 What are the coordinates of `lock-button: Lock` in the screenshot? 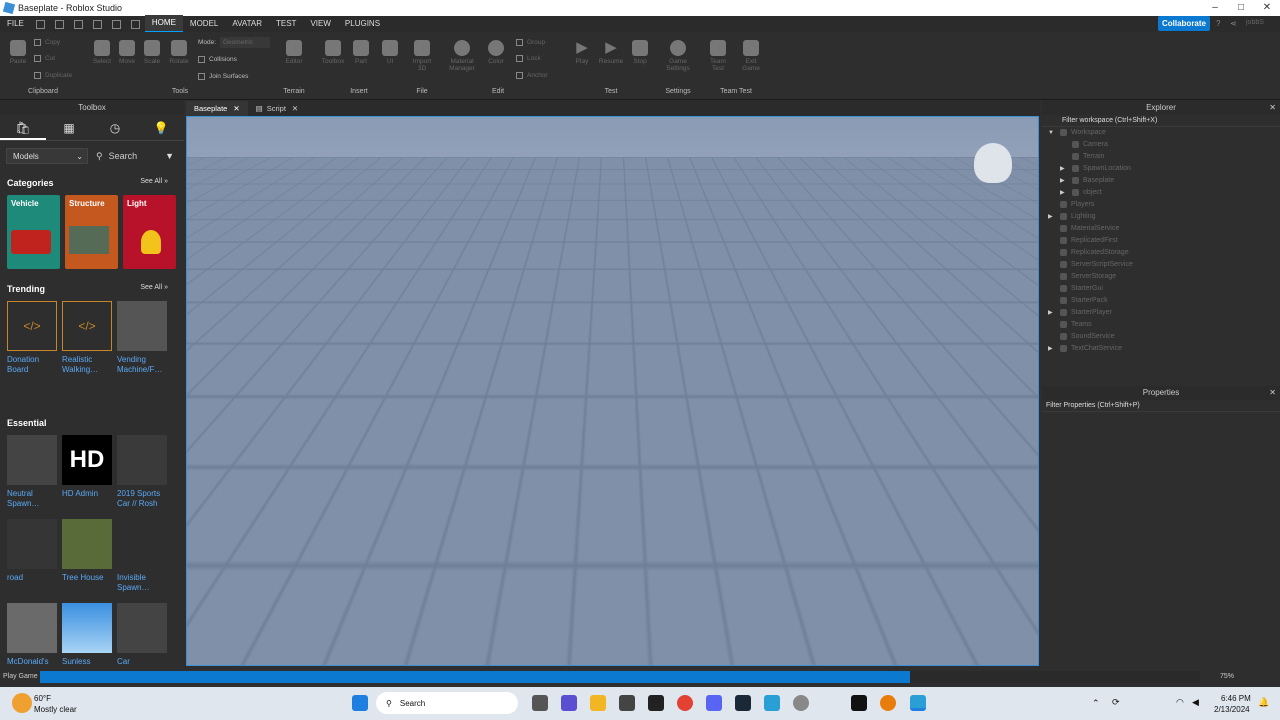 It's located at (528, 58).